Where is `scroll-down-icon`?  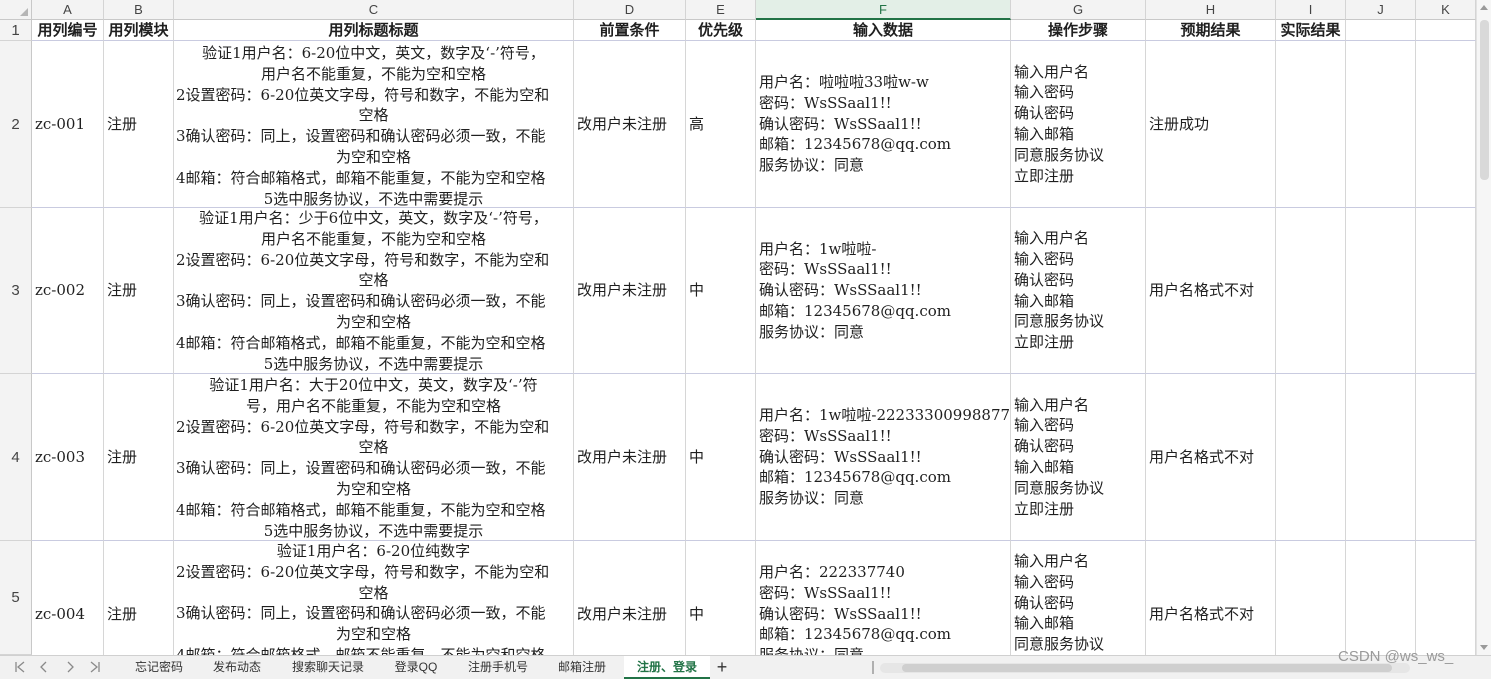
scroll-down-icon is located at coordinates (1484, 647).